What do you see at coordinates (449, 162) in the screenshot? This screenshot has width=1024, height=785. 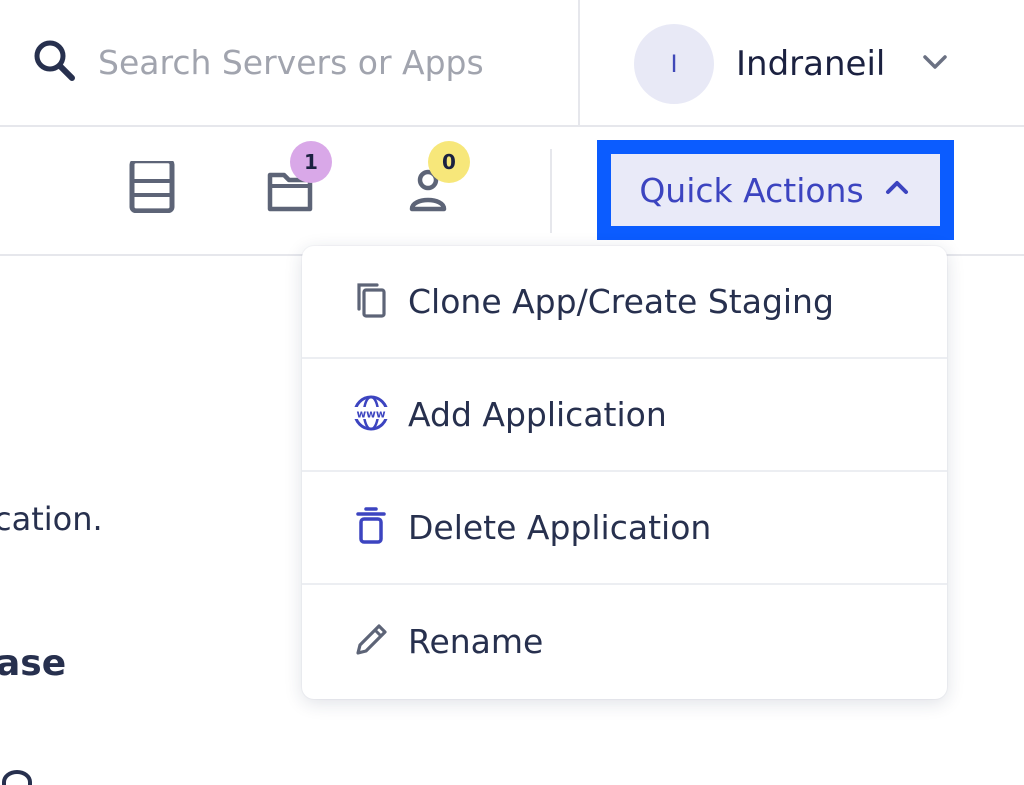 I see `team-count-badge: 0` at bounding box center [449, 162].